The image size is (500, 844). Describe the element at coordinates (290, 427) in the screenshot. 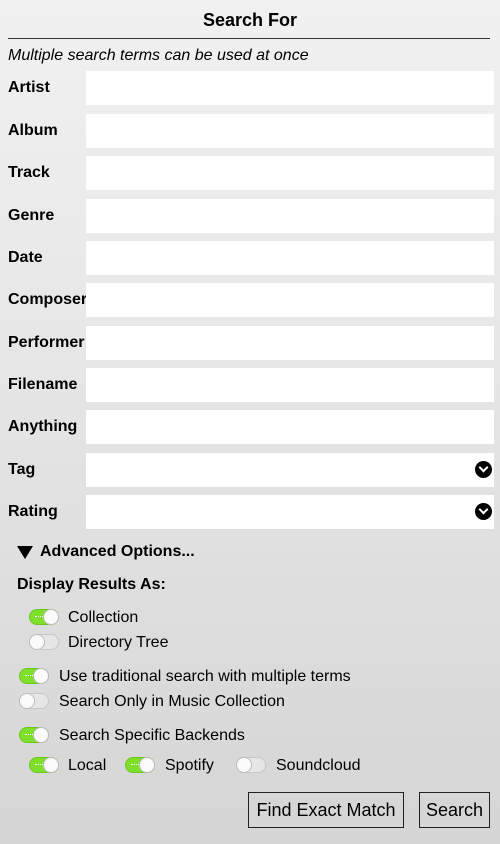

I see `anything-input` at that location.